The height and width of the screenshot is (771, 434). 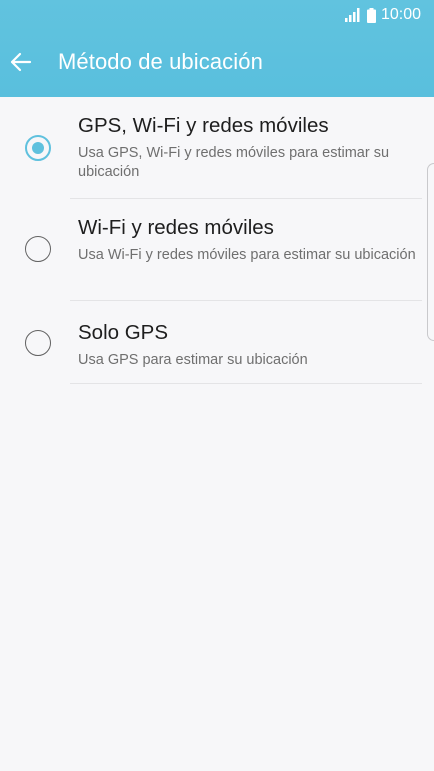 What do you see at coordinates (123, 332) in the screenshot?
I see `option-title: Solo GPS` at bounding box center [123, 332].